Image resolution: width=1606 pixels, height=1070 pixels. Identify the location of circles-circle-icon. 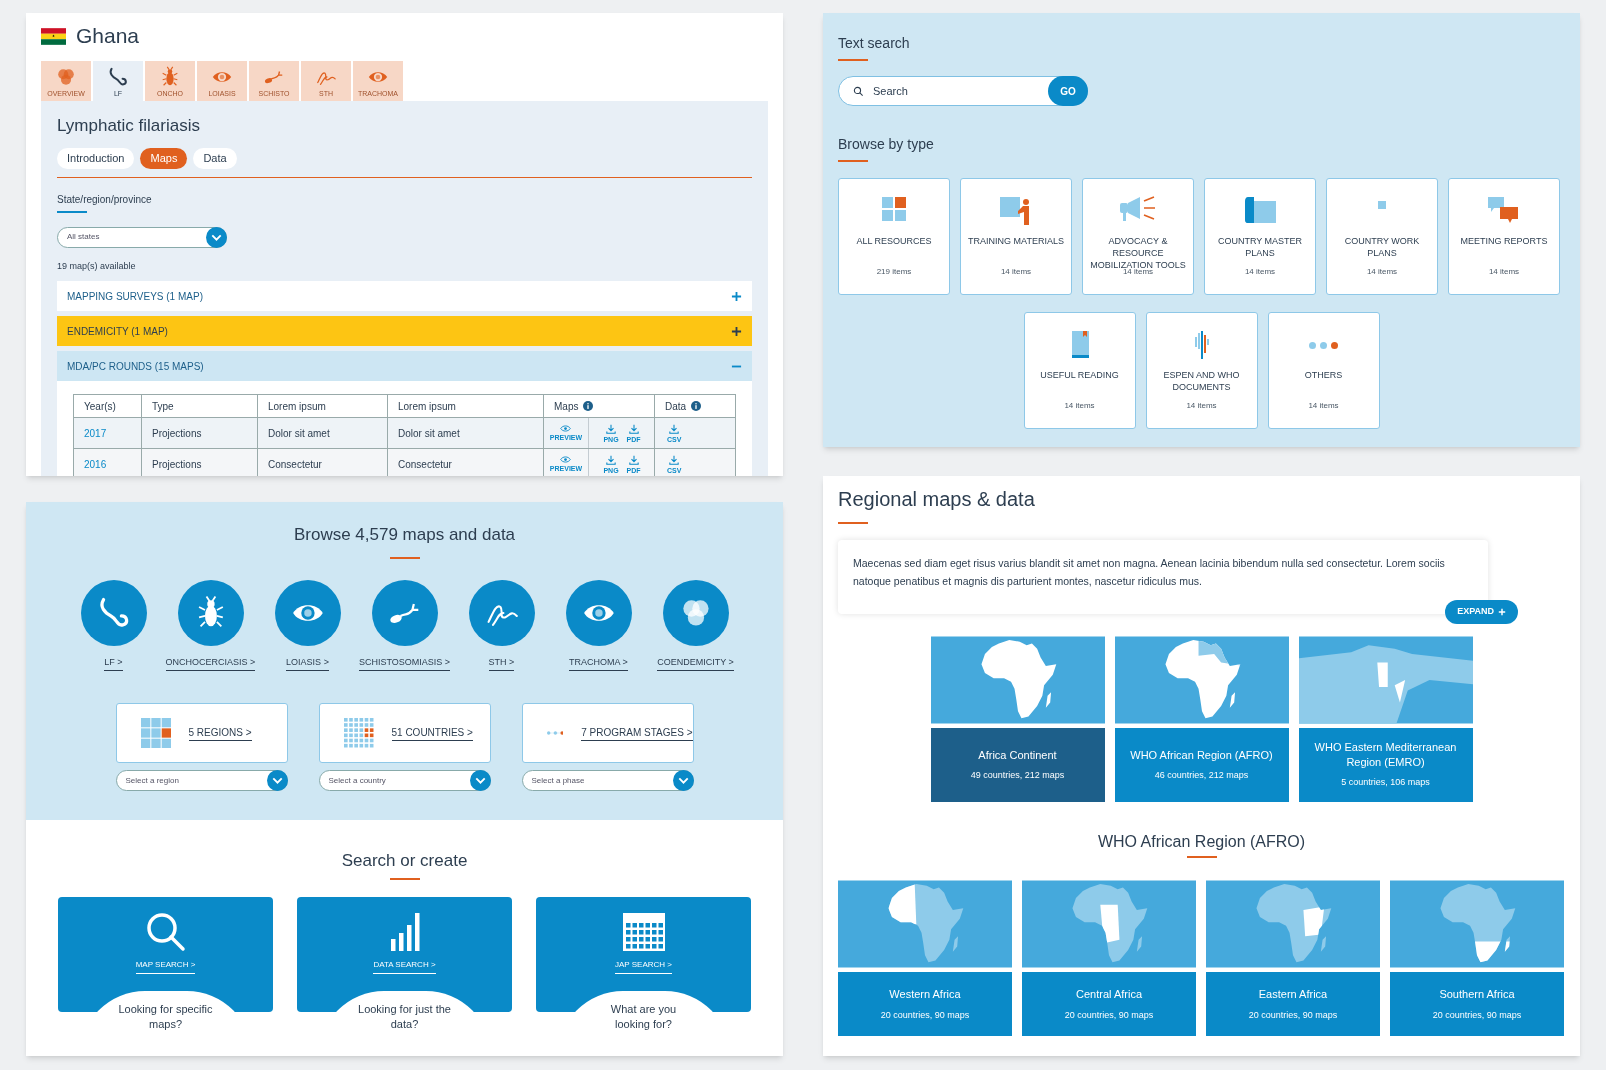
(695, 612).